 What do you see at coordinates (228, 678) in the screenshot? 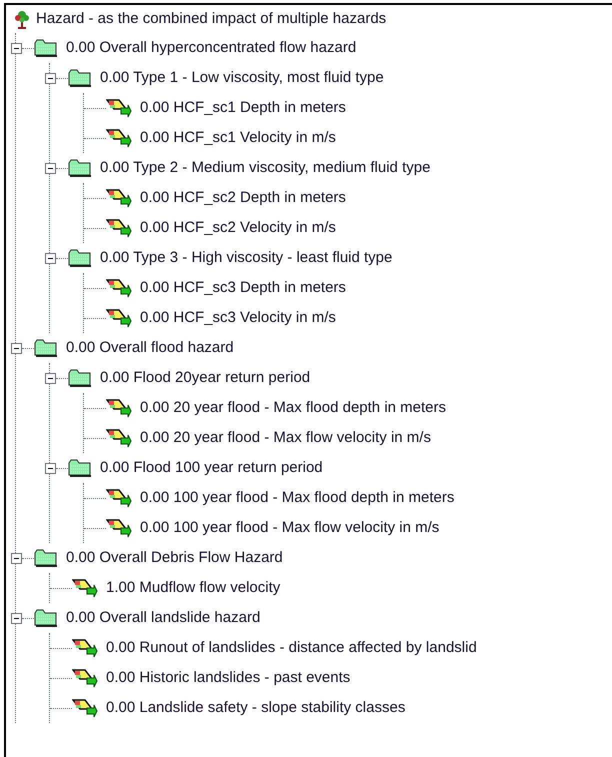
I see `tree-item-label: 0.00 Historic landslides - past events` at bounding box center [228, 678].